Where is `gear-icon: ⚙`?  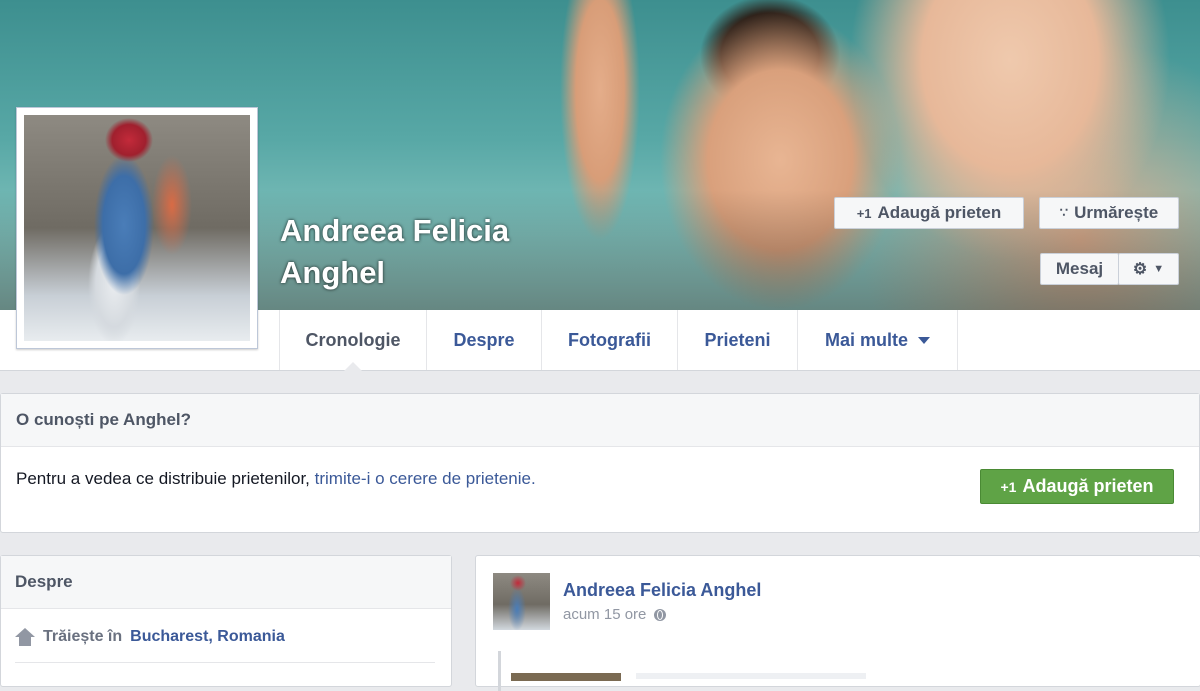 gear-icon: ⚙ is located at coordinates (1140, 269).